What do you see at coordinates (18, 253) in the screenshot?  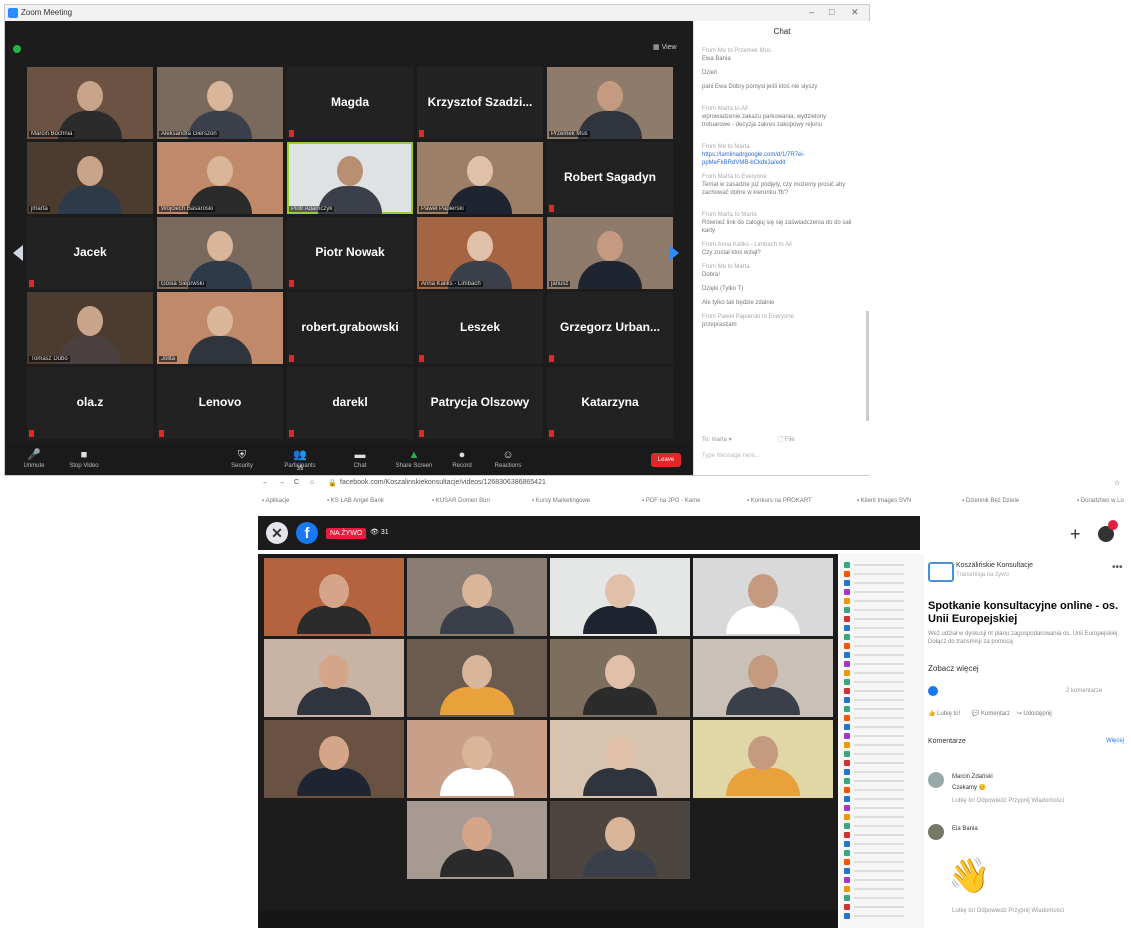 I see `previous-page-icon` at bounding box center [18, 253].